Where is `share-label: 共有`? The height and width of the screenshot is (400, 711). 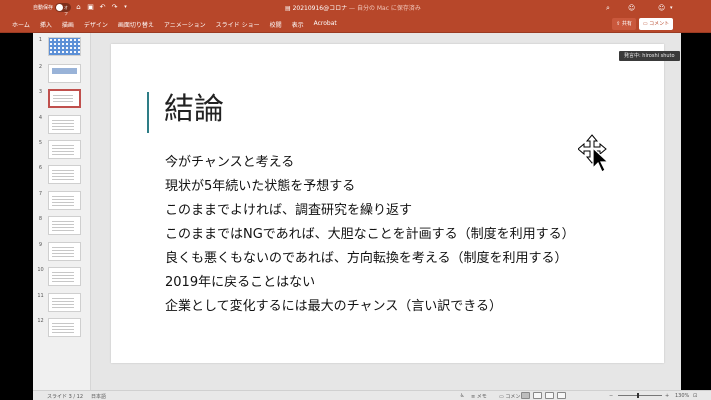
share-label: 共有 is located at coordinates (626, 24).